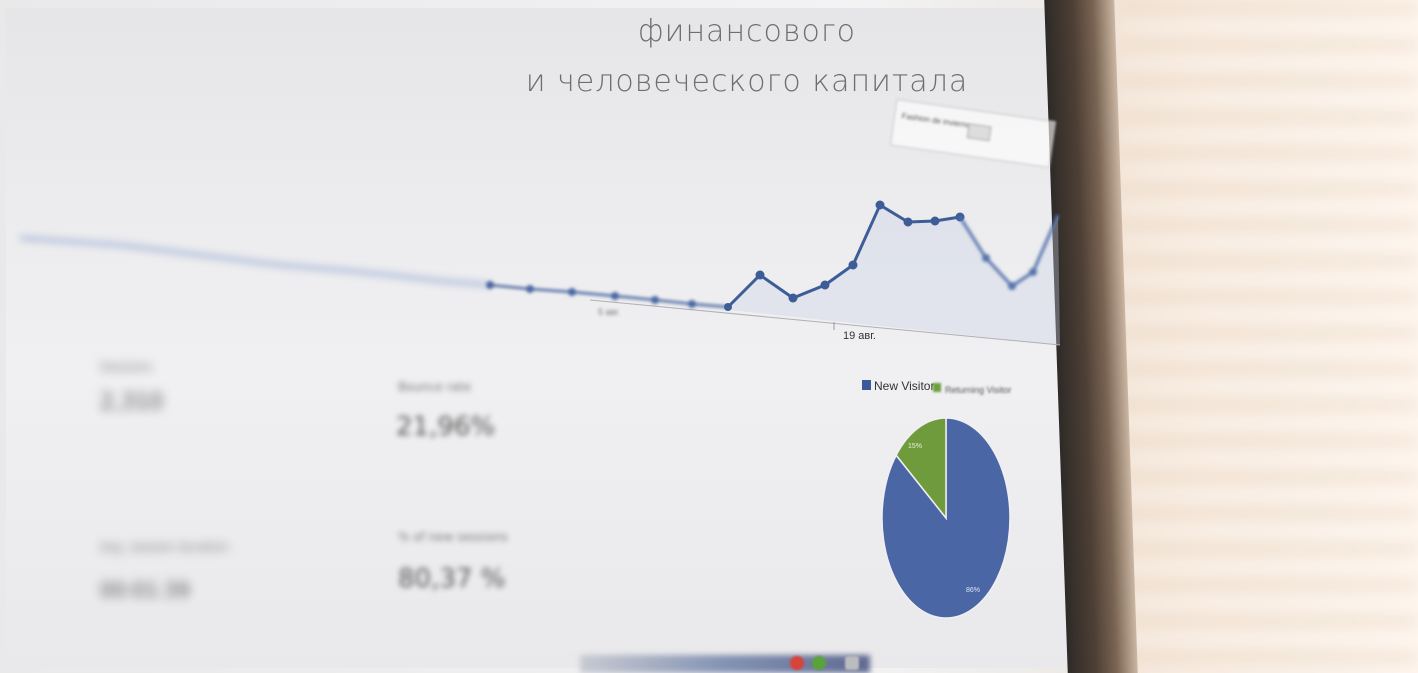  What do you see at coordinates (937, 387) in the screenshot?
I see `legend-swatch-returning-visitor` at bounding box center [937, 387].